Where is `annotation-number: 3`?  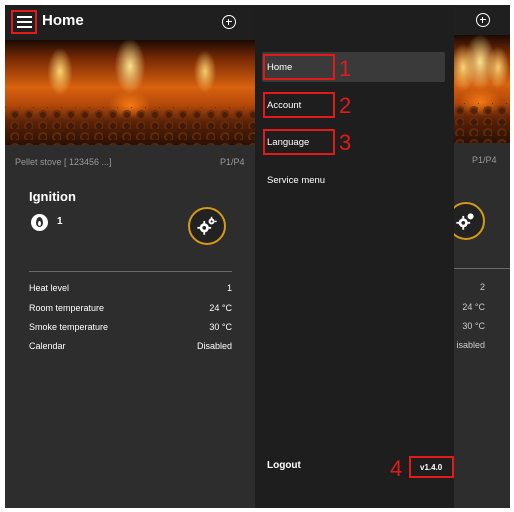 annotation-number: 3 is located at coordinates (345, 142).